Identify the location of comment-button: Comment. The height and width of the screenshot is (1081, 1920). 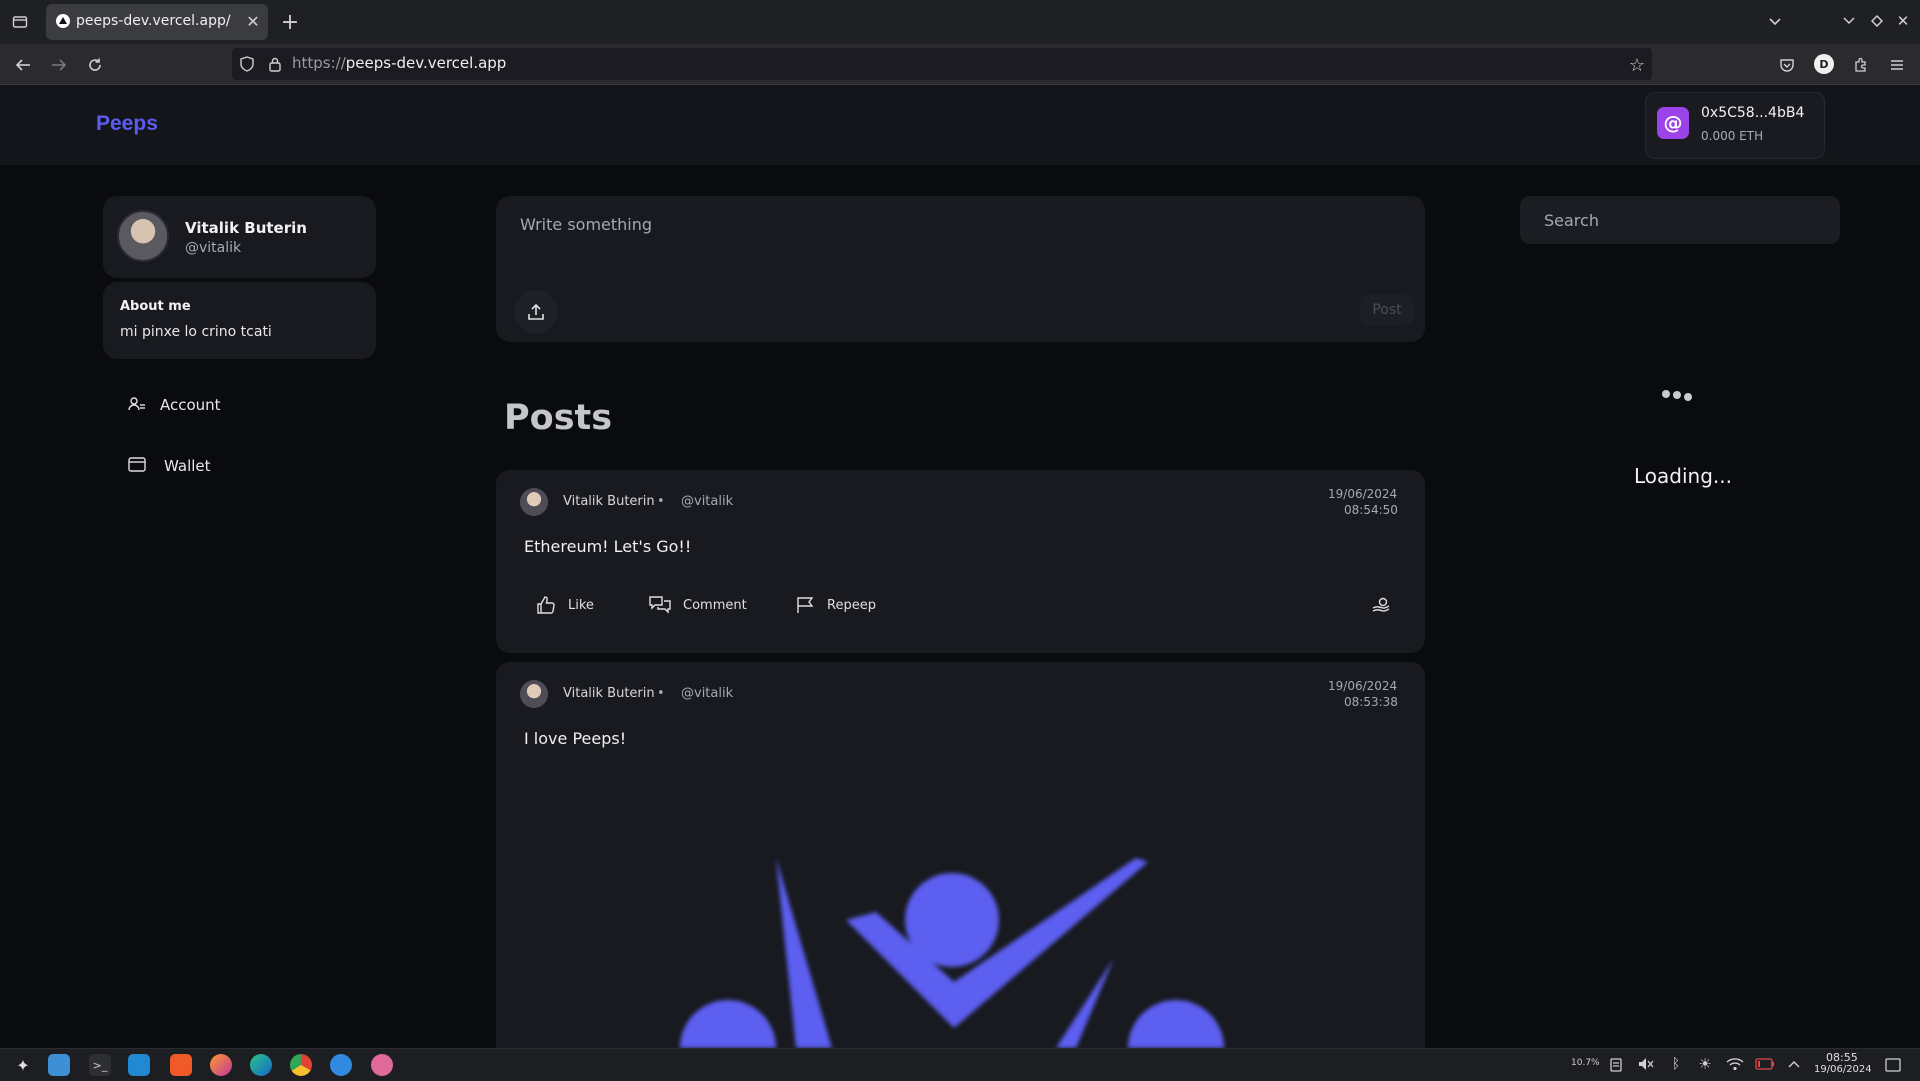
(698, 605).